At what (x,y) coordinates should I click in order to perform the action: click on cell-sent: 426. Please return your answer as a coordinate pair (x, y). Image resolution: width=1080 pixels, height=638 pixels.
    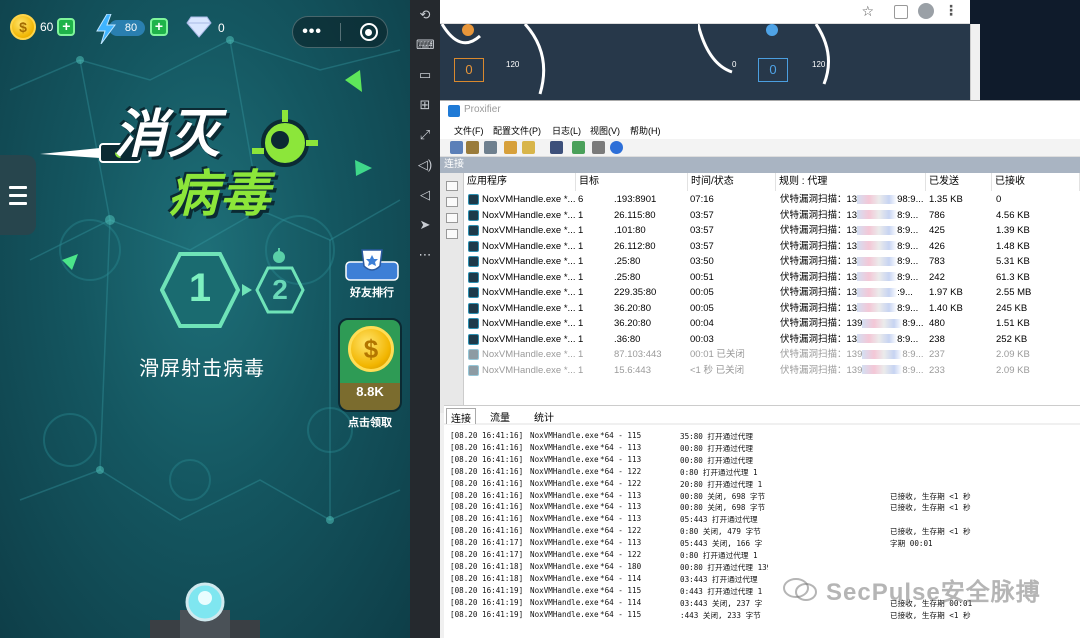
    Looking at the image, I should click on (937, 246).